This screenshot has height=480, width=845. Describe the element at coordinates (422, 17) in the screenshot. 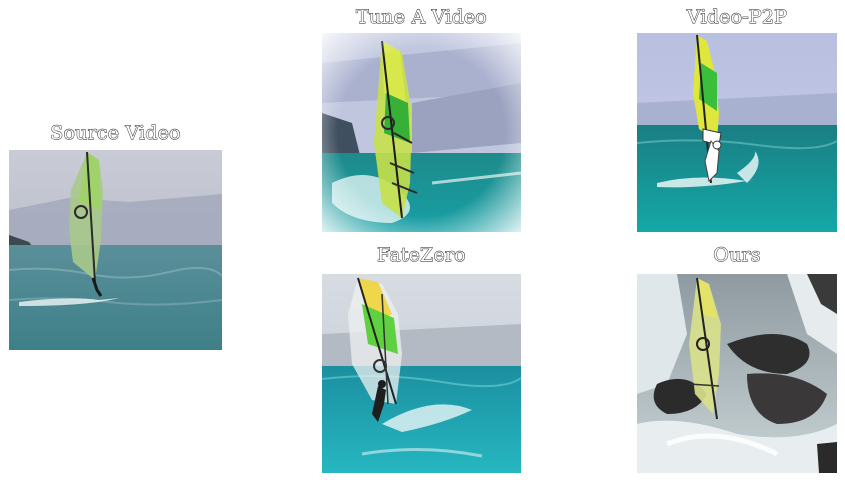

I see `caption-tune-a-video: Tune A Video` at that location.